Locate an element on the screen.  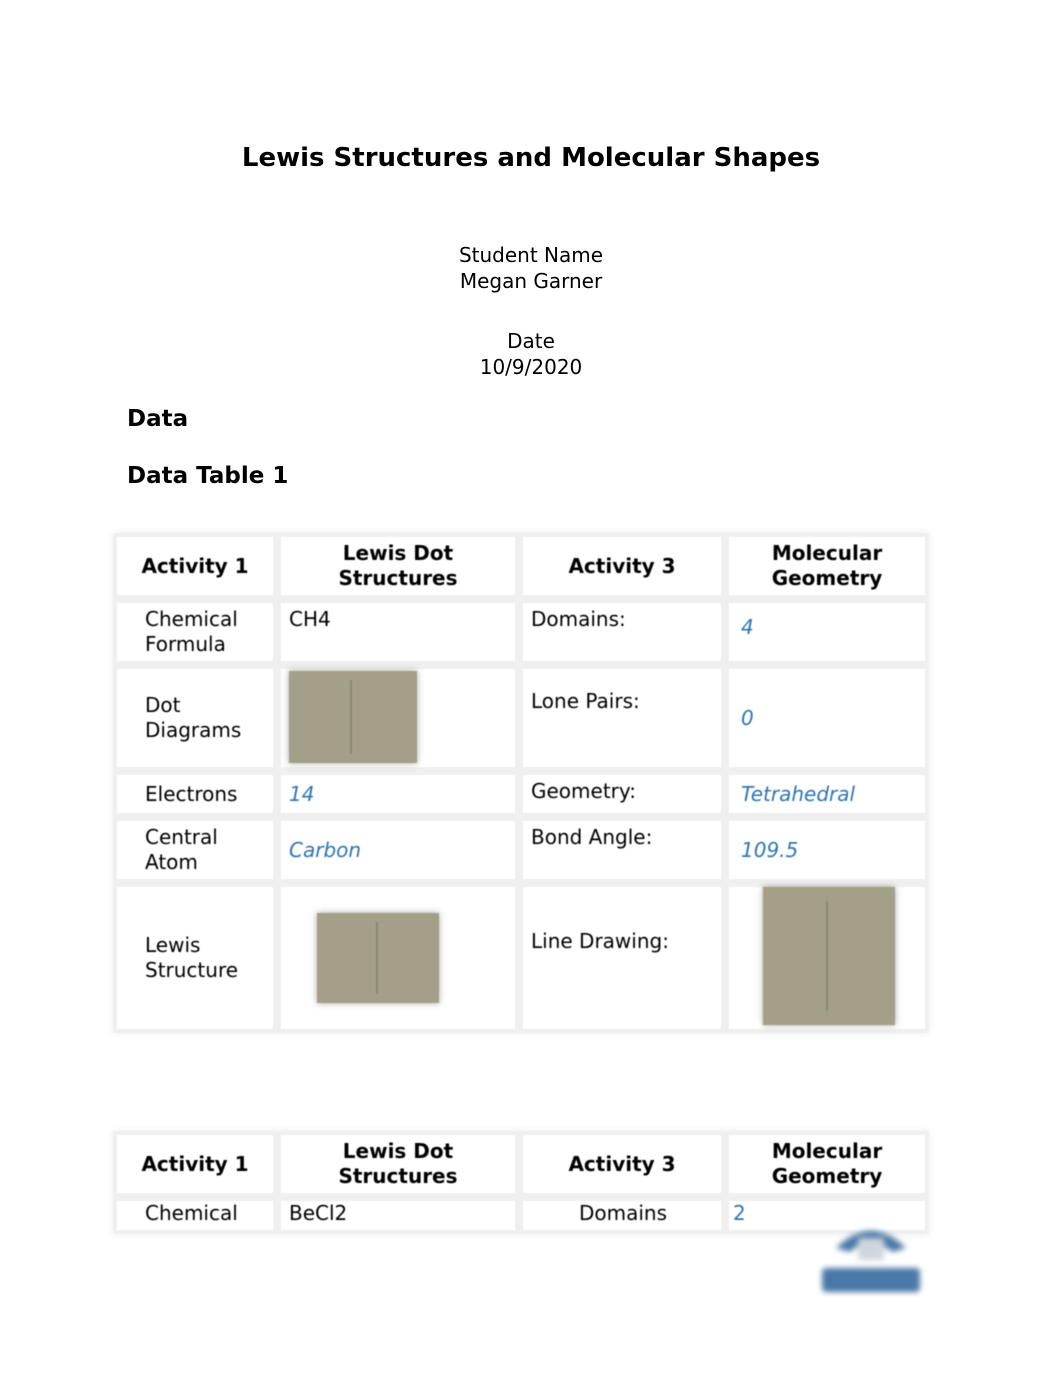
row-label-activity-3: Domains is located at coordinates (622, 1215).